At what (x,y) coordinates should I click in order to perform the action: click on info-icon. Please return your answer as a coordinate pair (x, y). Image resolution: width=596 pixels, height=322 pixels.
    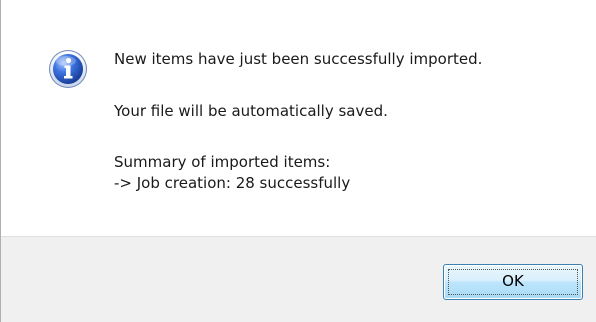
    Looking at the image, I should click on (68, 69).